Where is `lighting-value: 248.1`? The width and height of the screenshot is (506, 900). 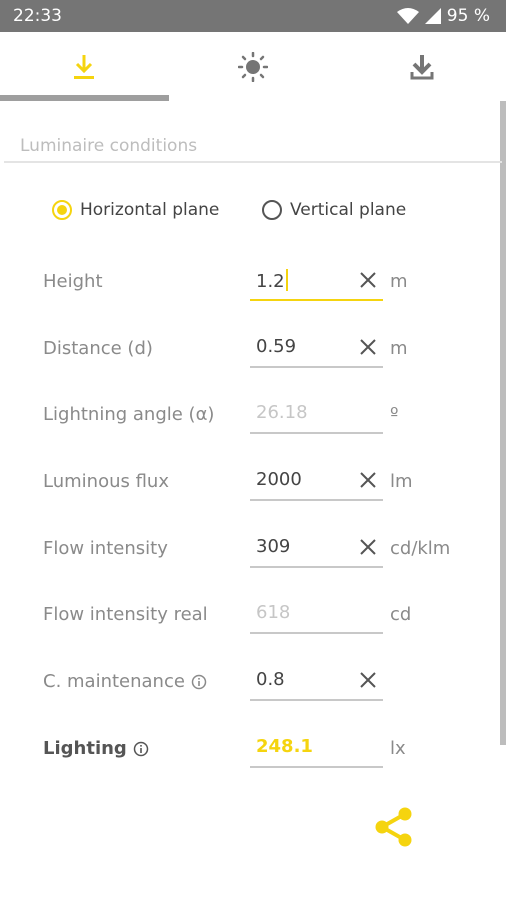 lighting-value: 248.1 is located at coordinates (284, 746).